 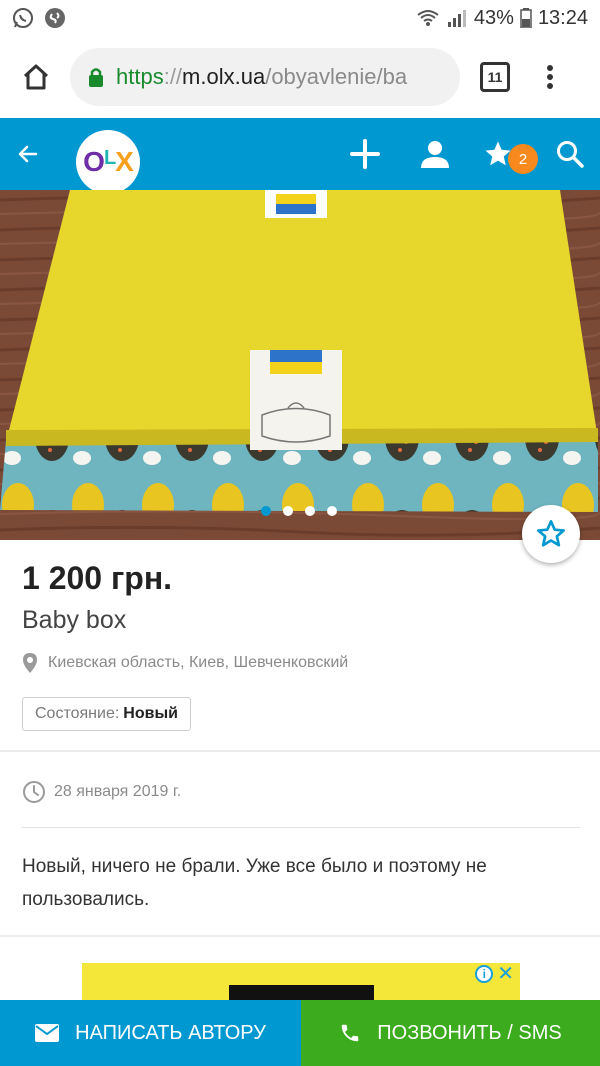 I want to click on search-button, so click(x=570, y=154).